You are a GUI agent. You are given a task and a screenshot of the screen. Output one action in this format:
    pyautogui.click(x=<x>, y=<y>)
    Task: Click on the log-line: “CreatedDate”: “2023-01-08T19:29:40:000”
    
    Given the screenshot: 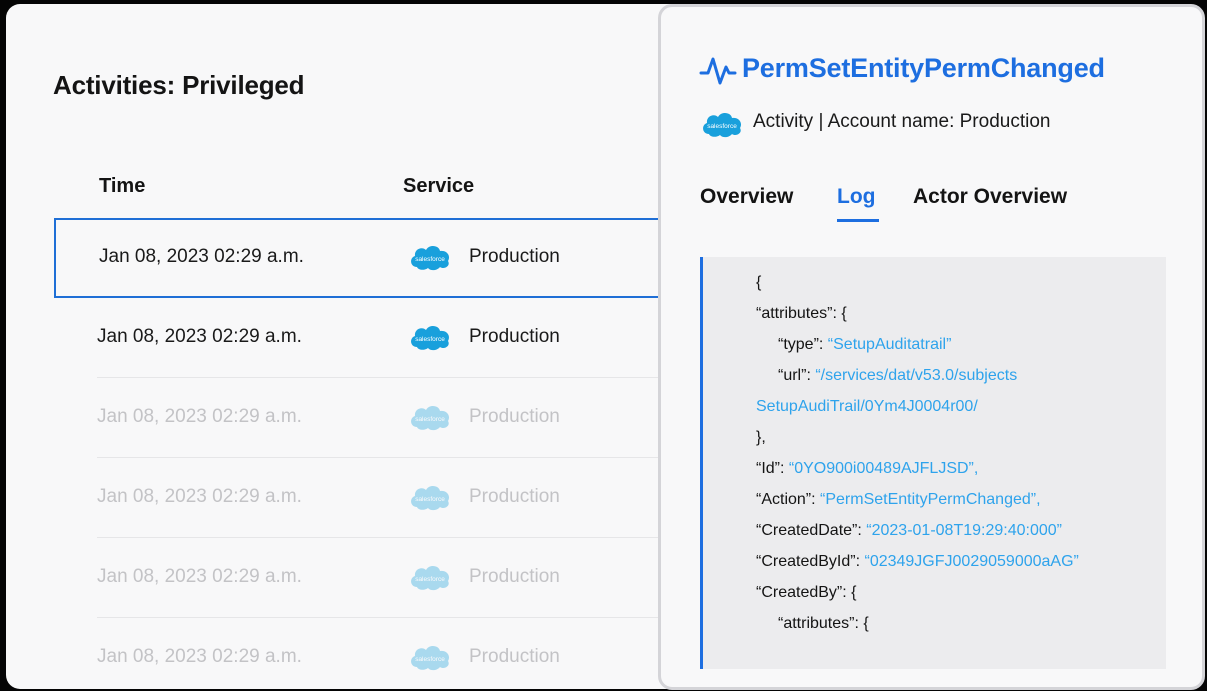 What is the action you would take?
    pyautogui.click(x=909, y=530)
    